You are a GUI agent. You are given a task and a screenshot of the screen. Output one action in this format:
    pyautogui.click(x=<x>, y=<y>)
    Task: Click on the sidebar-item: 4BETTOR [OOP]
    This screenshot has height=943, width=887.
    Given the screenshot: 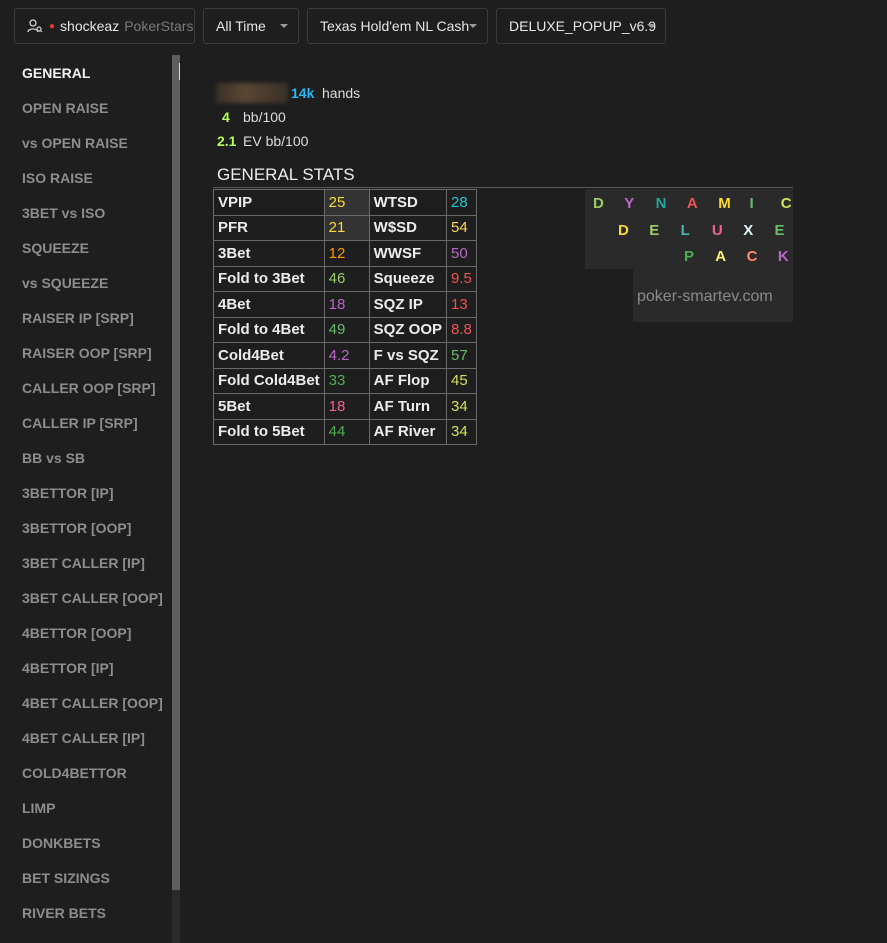 What is the action you would take?
    pyautogui.click(x=76, y=633)
    